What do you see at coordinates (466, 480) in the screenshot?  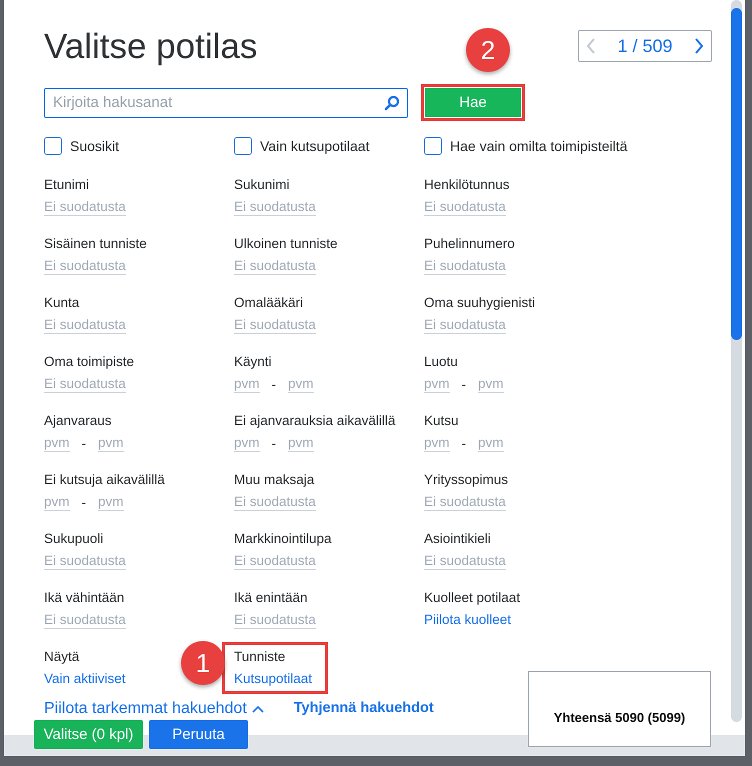 I see `filter-label: Yrityssopimus` at bounding box center [466, 480].